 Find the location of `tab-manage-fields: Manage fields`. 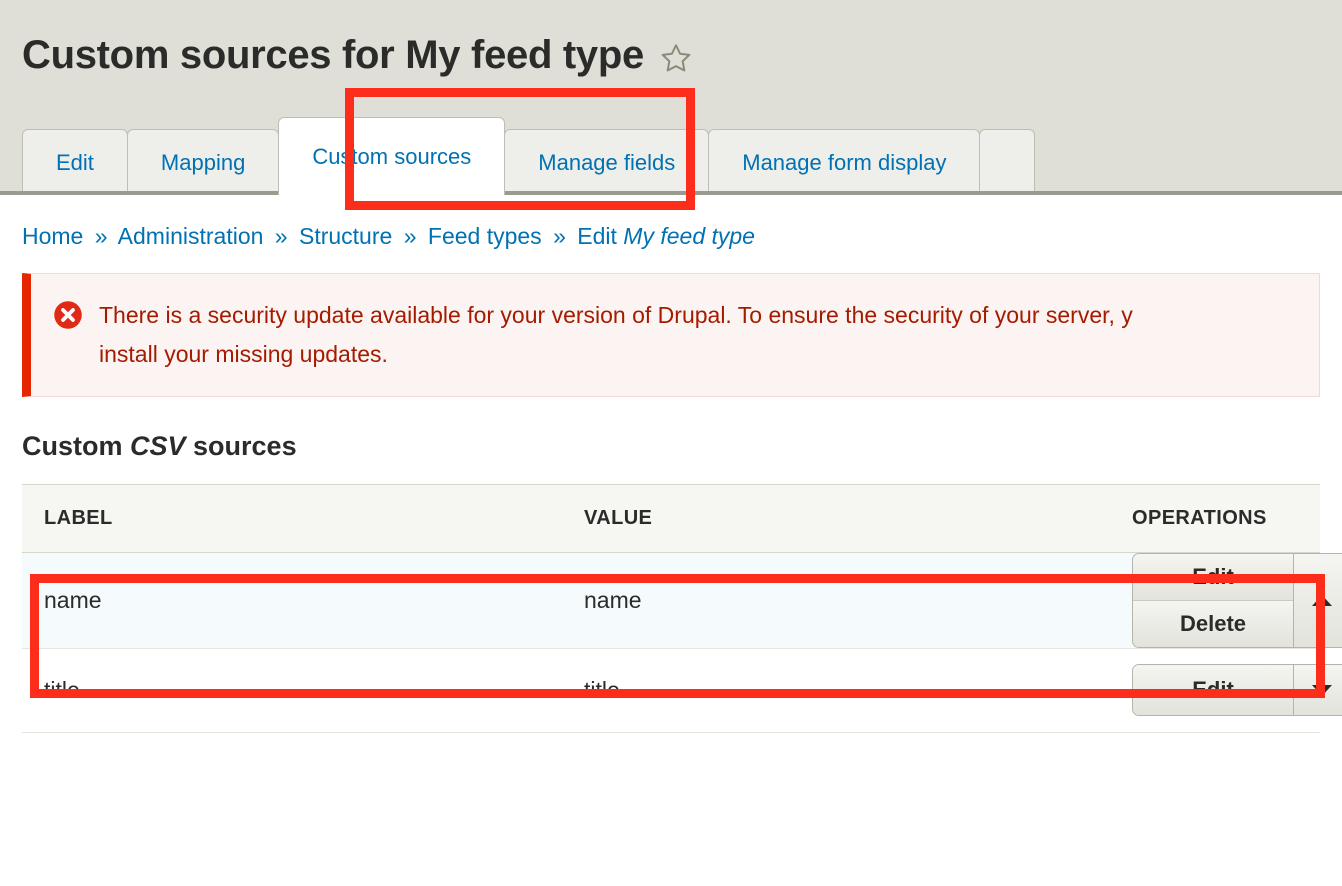

tab-manage-fields: Manage fields is located at coordinates (607, 162).